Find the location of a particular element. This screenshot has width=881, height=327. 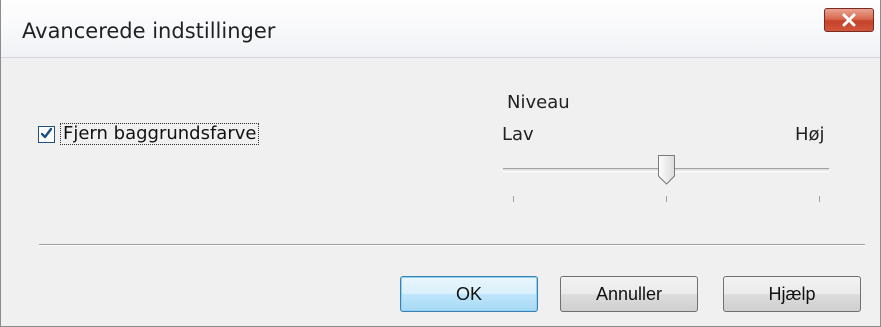

separator is located at coordinates (452, 245).